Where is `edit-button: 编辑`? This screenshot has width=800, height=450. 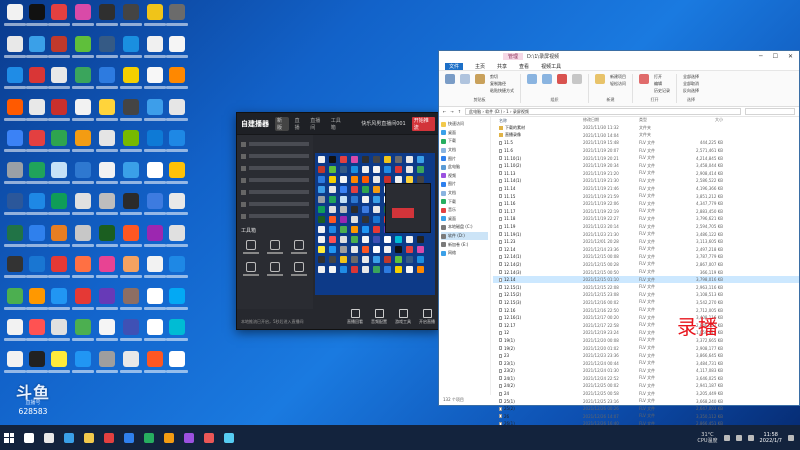 edit-button: 编辑 is located at coordinates (662, 84).